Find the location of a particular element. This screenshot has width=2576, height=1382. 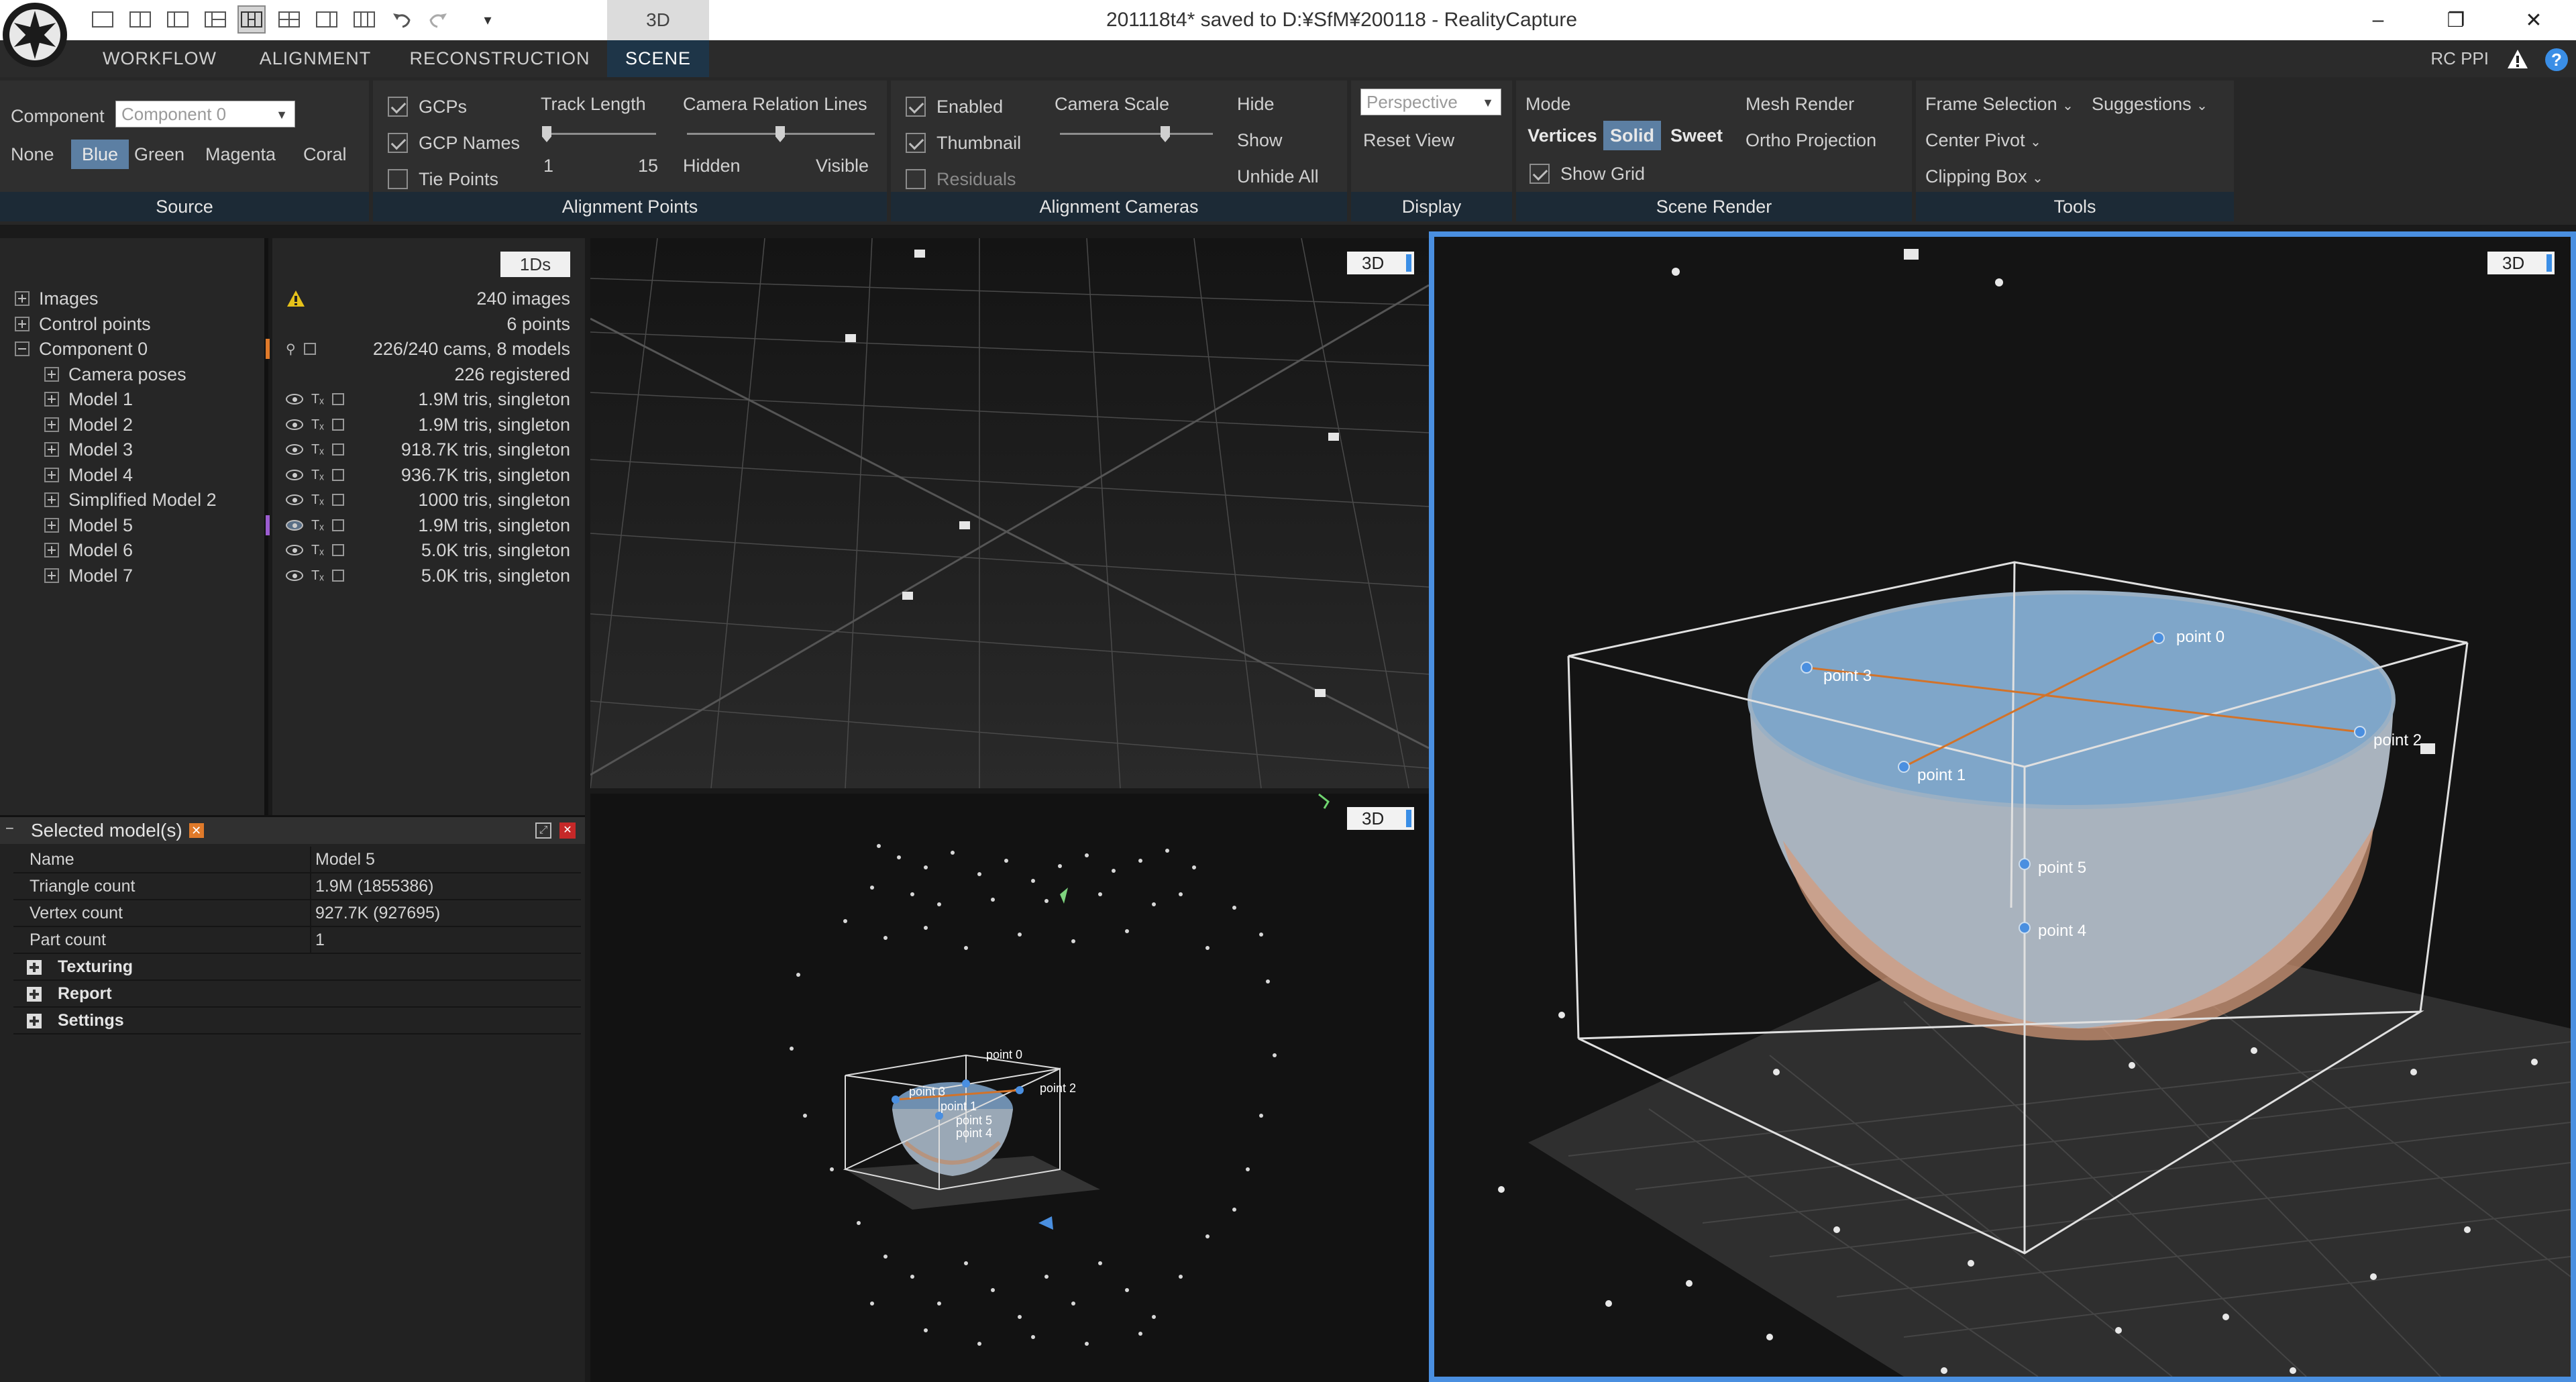

warning-icon is located at coordinates (2517, 59).